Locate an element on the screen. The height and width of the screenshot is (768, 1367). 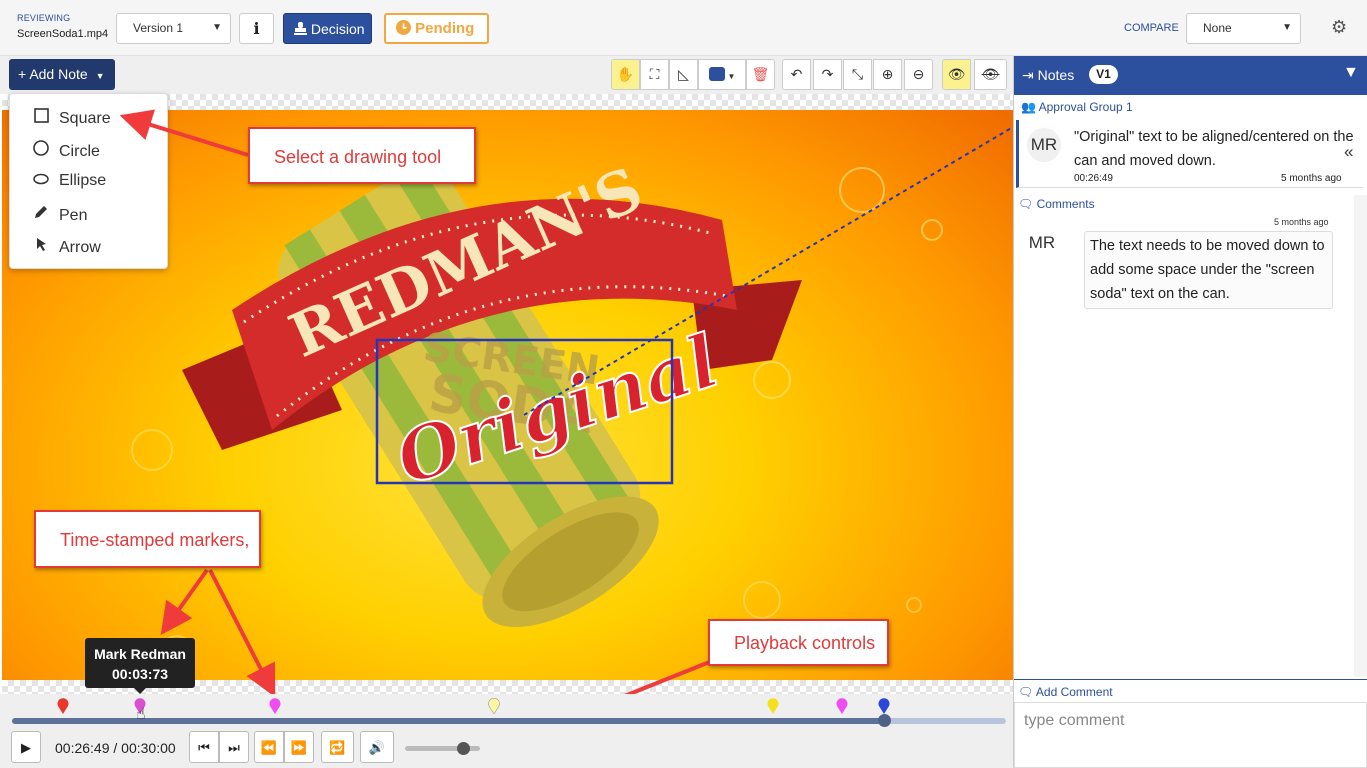
comments-scrollbar is located at coordinates (1360, 436).